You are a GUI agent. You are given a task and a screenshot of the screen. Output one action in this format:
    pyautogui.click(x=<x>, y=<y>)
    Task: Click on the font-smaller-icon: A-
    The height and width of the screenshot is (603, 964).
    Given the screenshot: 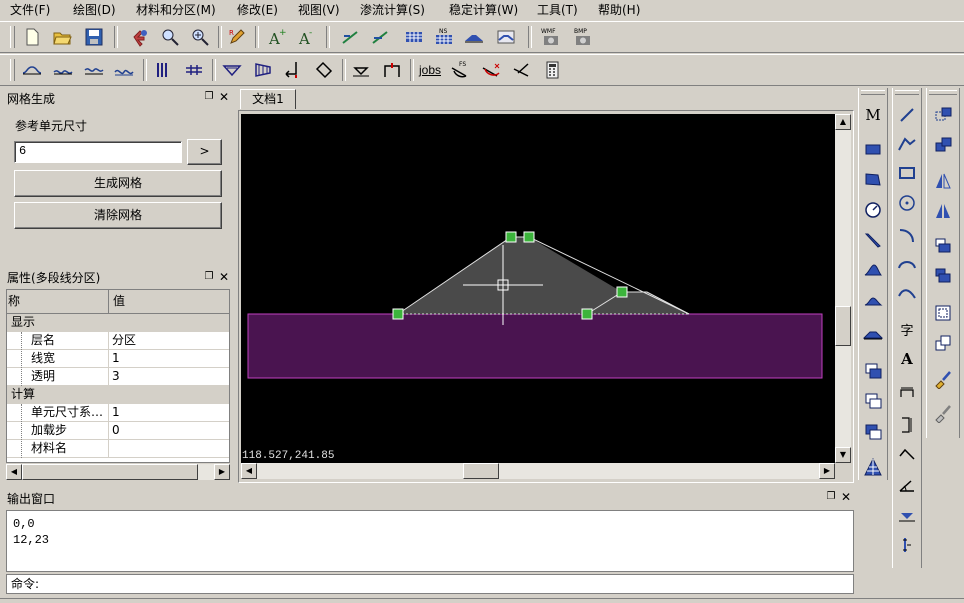 What is the action you would take?
    pyautogui.click(x=306, y=37)
    